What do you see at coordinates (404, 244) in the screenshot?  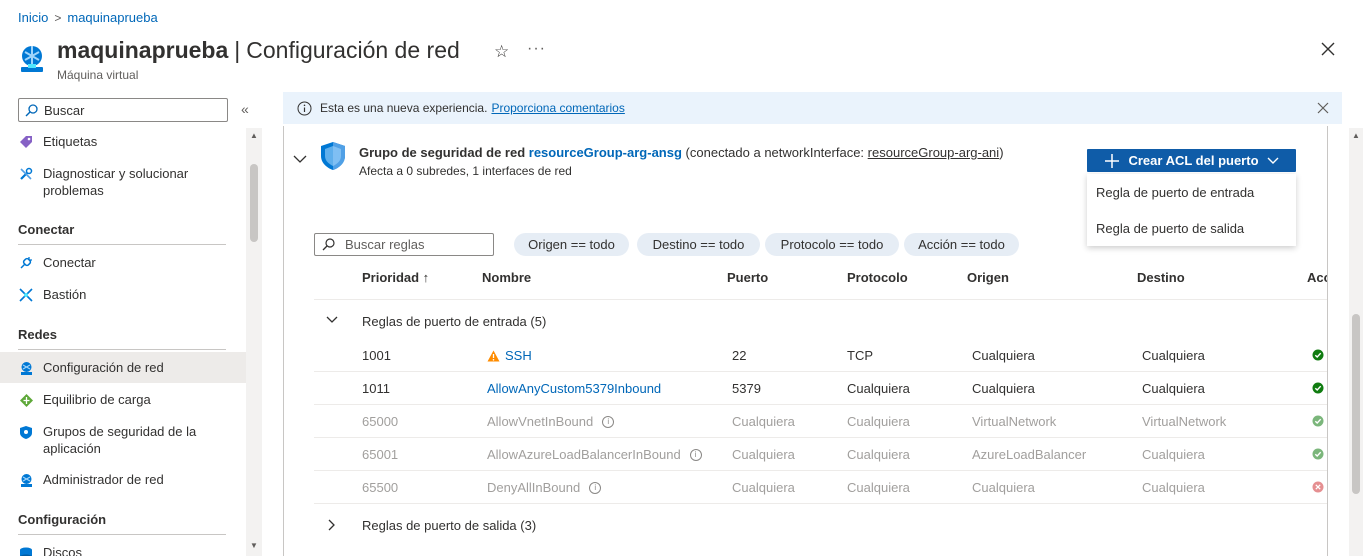 I see `rules-search-input: Buscar reglas` at bounding box center [404, 244].